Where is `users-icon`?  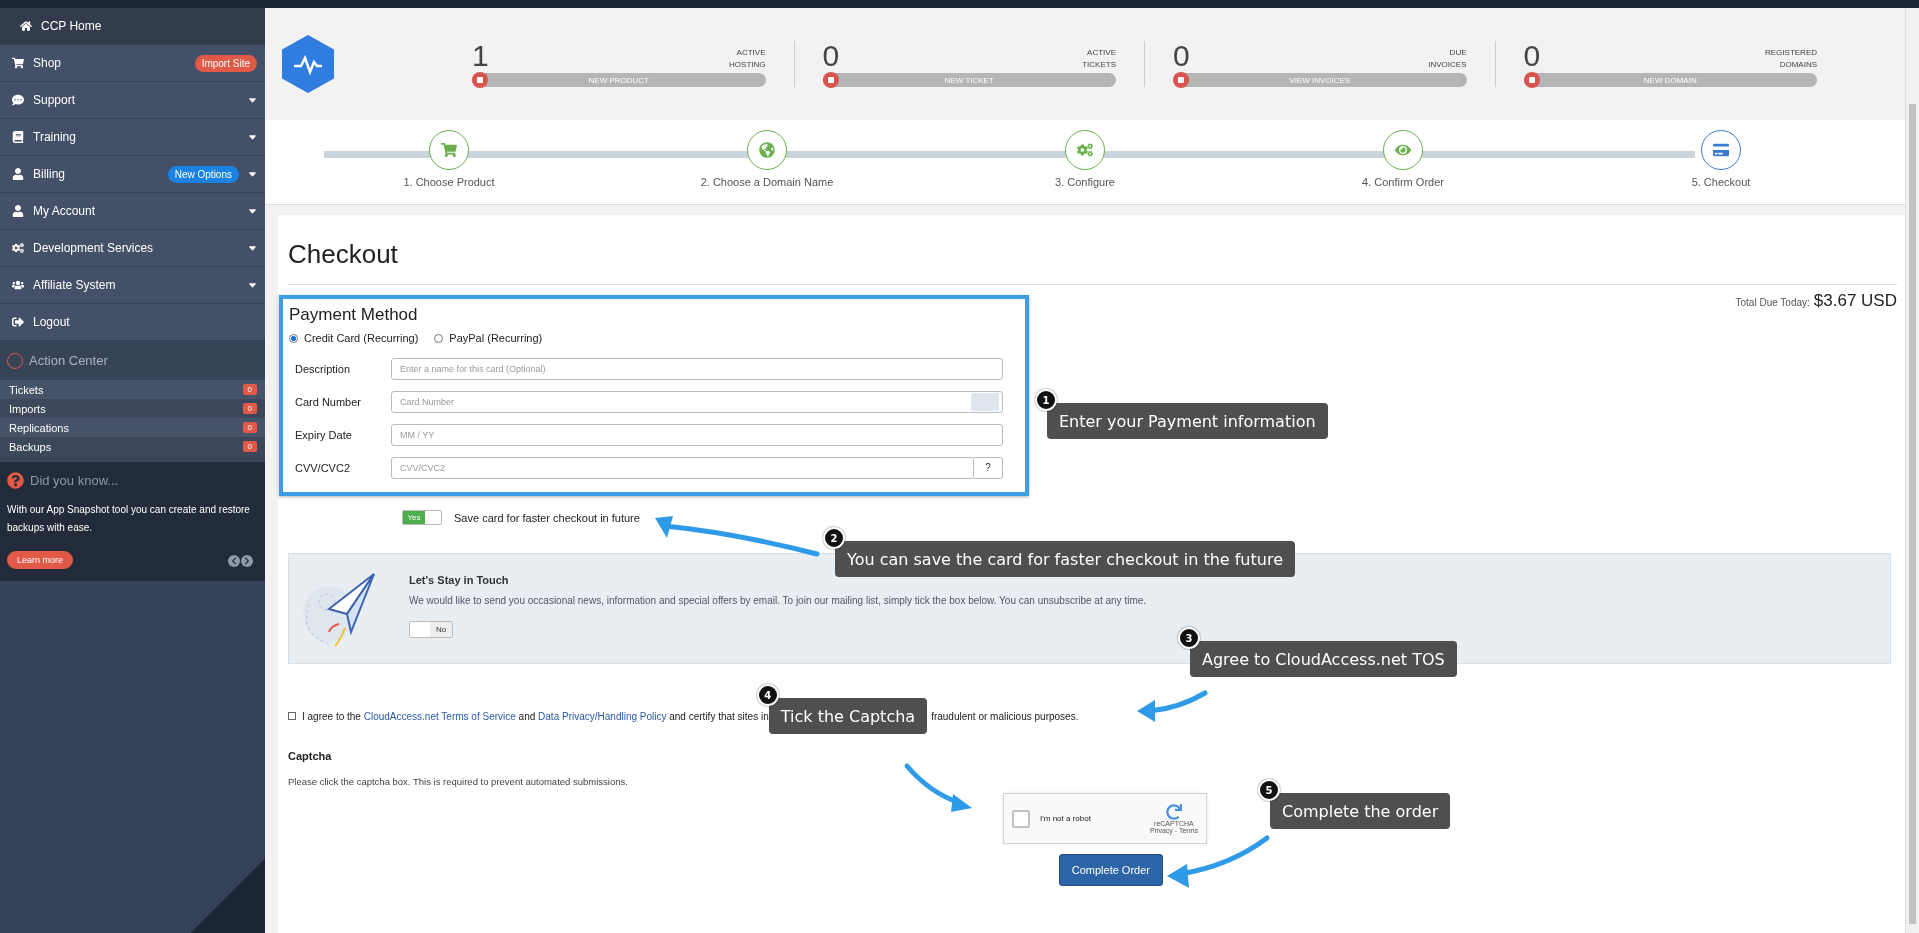
users-icon is located at coordinates (18, 285).